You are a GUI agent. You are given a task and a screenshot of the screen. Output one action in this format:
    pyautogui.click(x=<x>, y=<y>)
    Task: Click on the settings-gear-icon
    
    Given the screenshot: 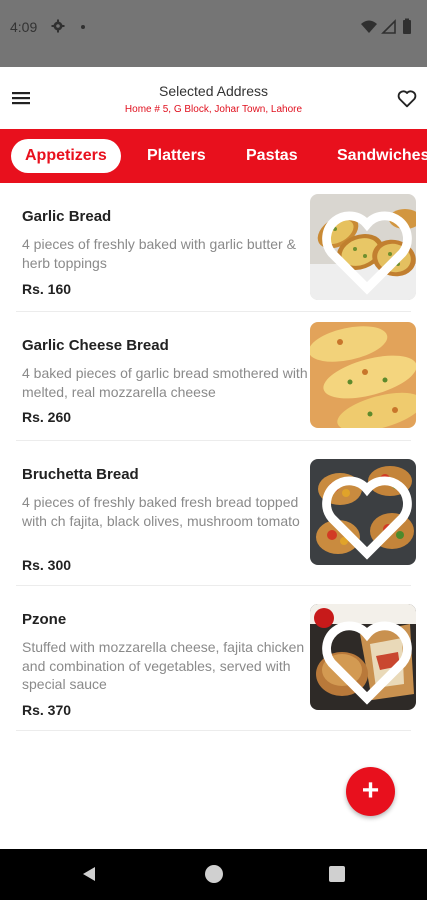 What is the action you would take?
    pyautogui.click(x=58, y=26)
    